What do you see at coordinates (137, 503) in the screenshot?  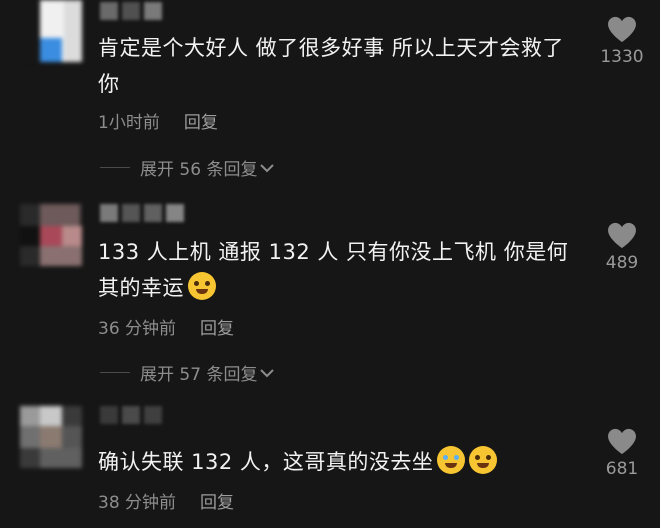 I see `comment-time: 38 分钟前` at bounding box center [137, 503].